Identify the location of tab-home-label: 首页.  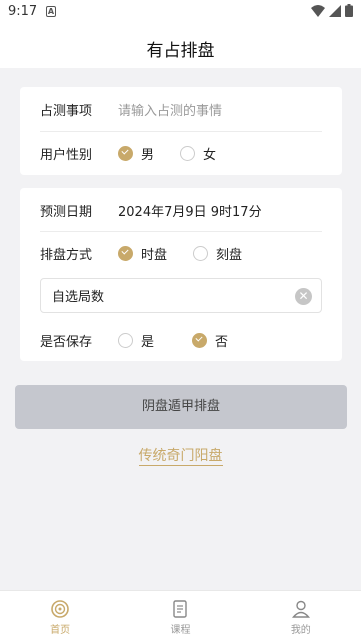
(60, 630).